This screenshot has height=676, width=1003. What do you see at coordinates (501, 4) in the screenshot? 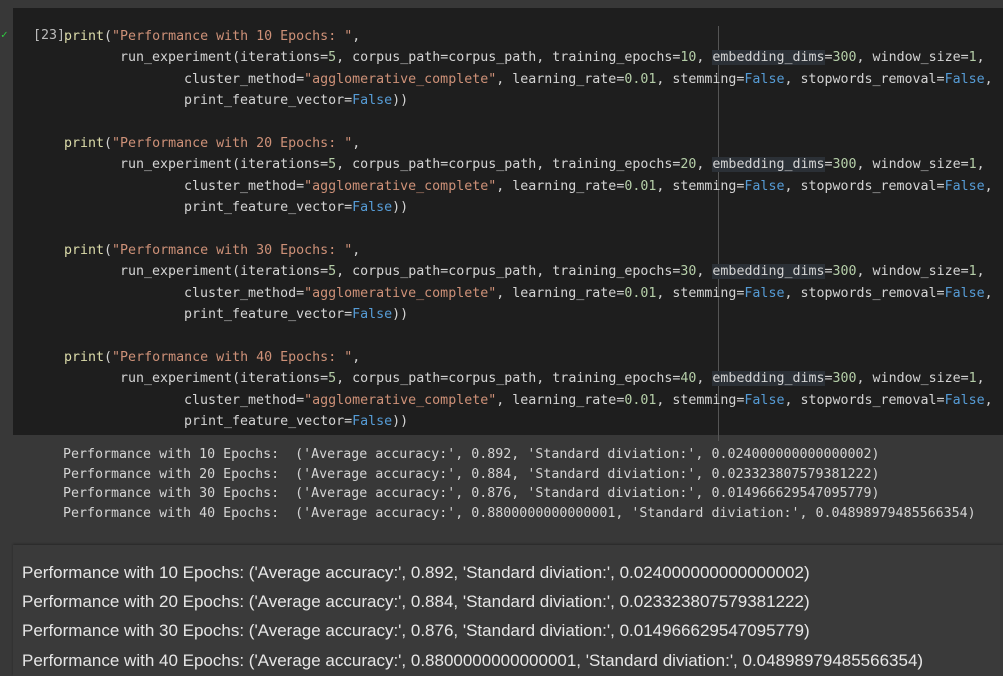
I see `top-bar` at bounding box center [501, 4].